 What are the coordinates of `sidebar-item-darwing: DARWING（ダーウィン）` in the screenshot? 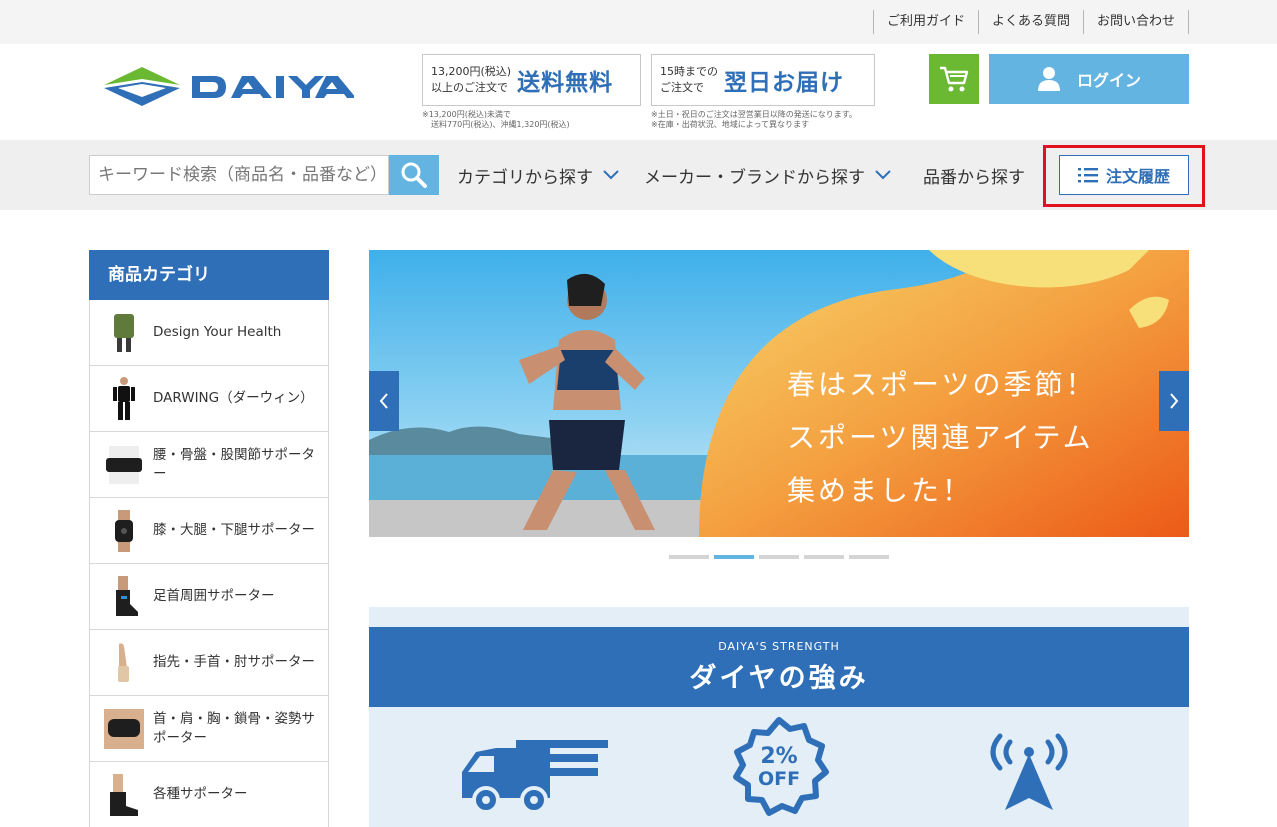 It's located at (209, 399).